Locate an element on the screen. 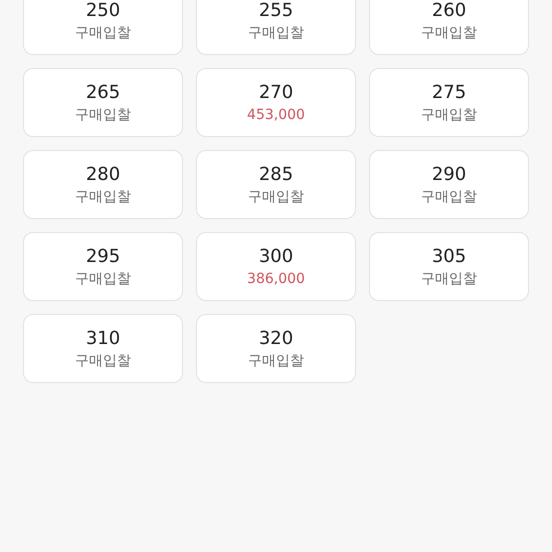 This screenshot has width=552, height=552. size-label: 300 is located at coordinates (276, 257).